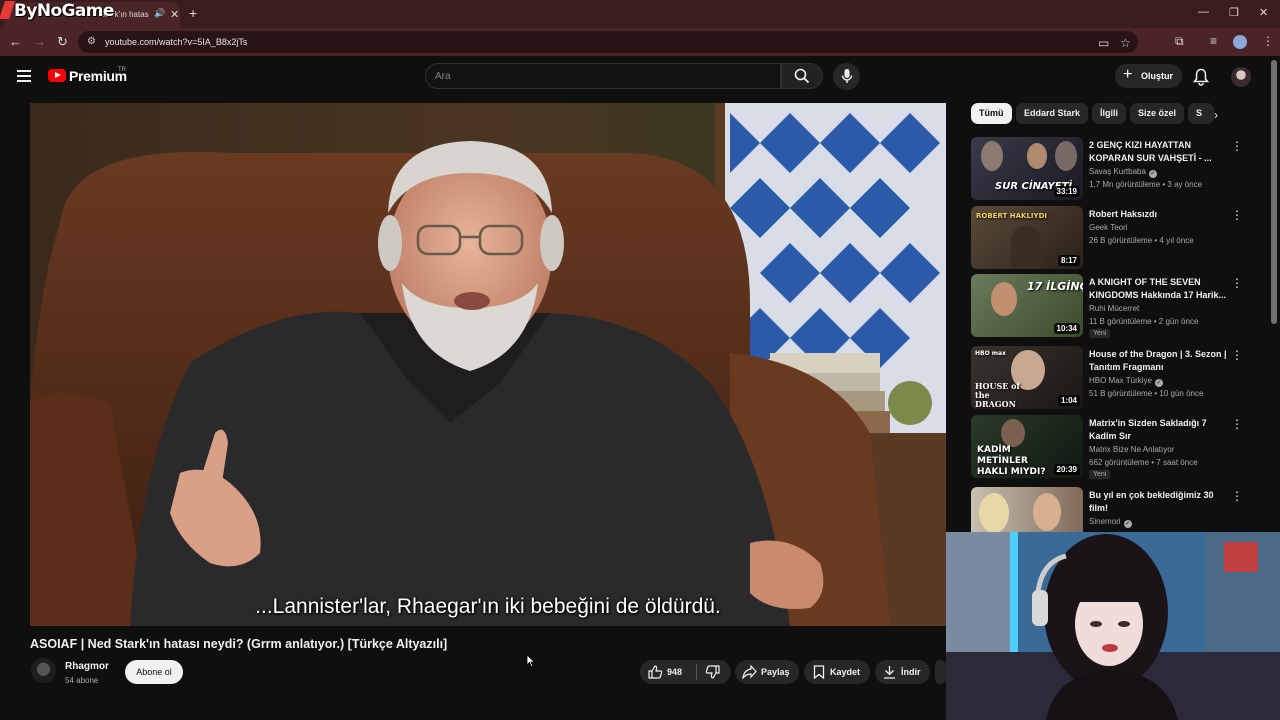 Image resolution: width=1280 pixels, height=720 pixels. I want to click on related-title: Bu yıl en çok beklediğimiz 30 film!, so click(1158, 502).